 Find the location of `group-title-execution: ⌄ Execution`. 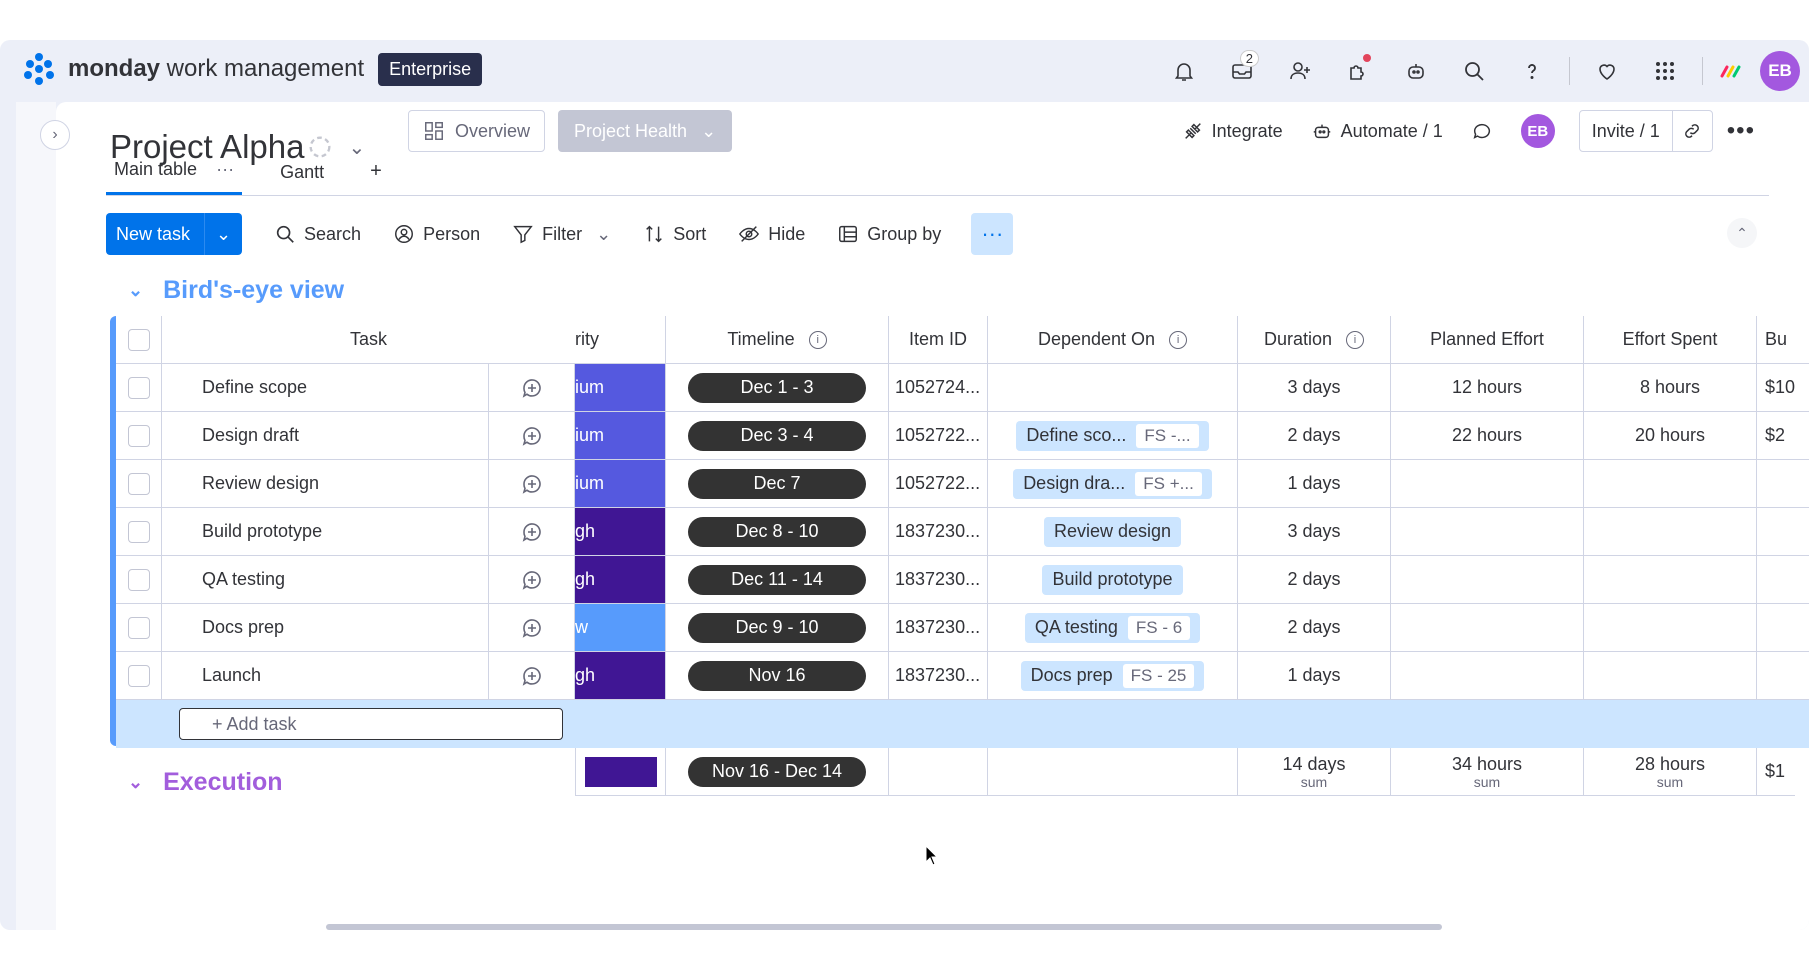

group-title-execution: ⌄ Execution is located at coordinates (205, 782).